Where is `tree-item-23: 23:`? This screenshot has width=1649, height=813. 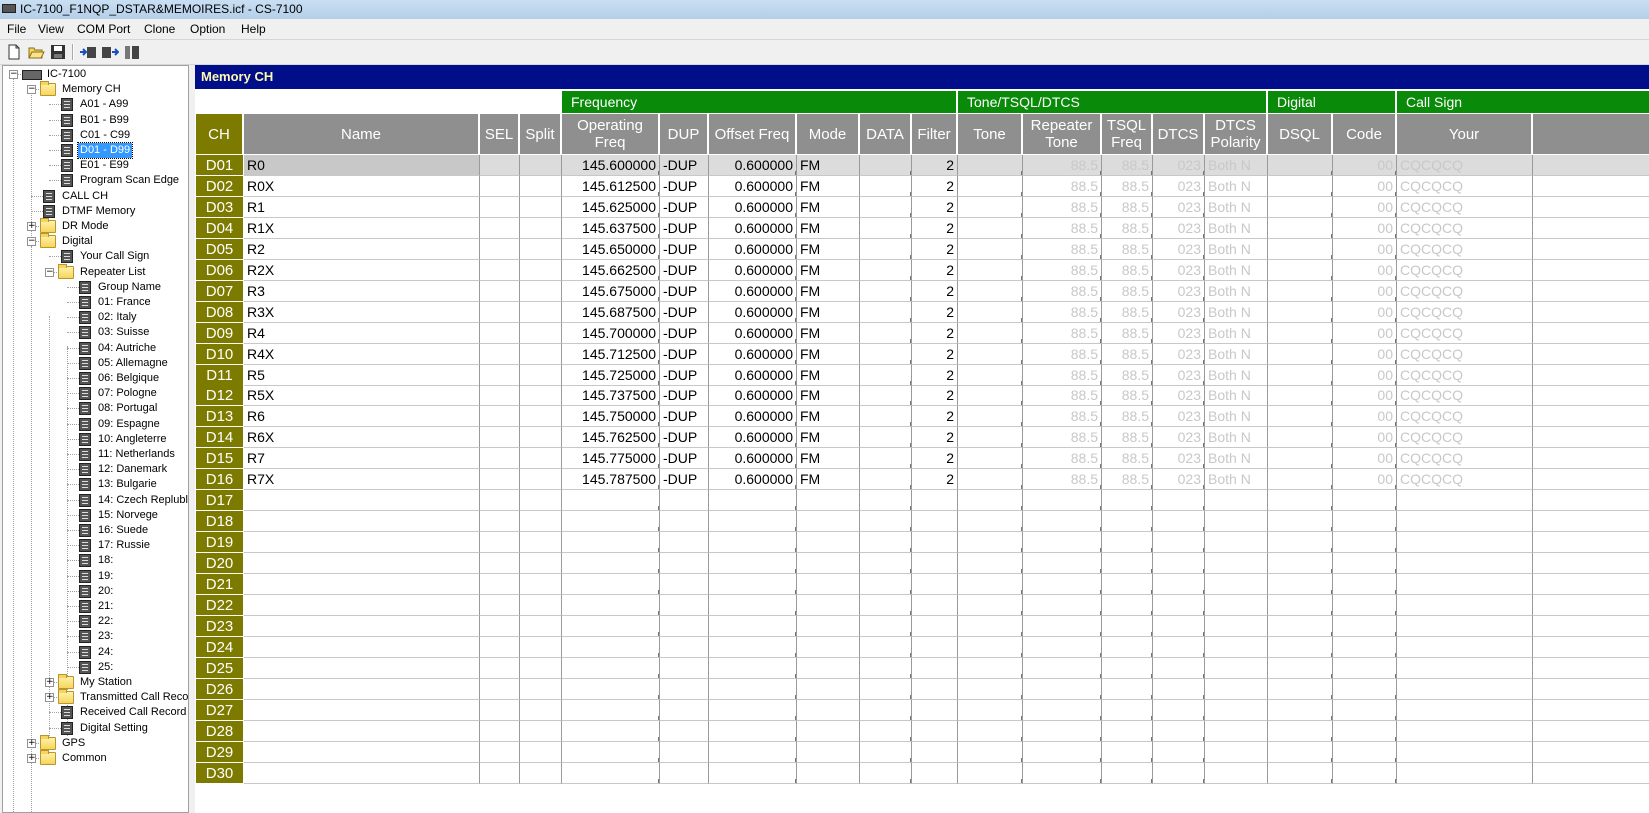 tree-item-23: 23: is located at coordinates (95, 636).